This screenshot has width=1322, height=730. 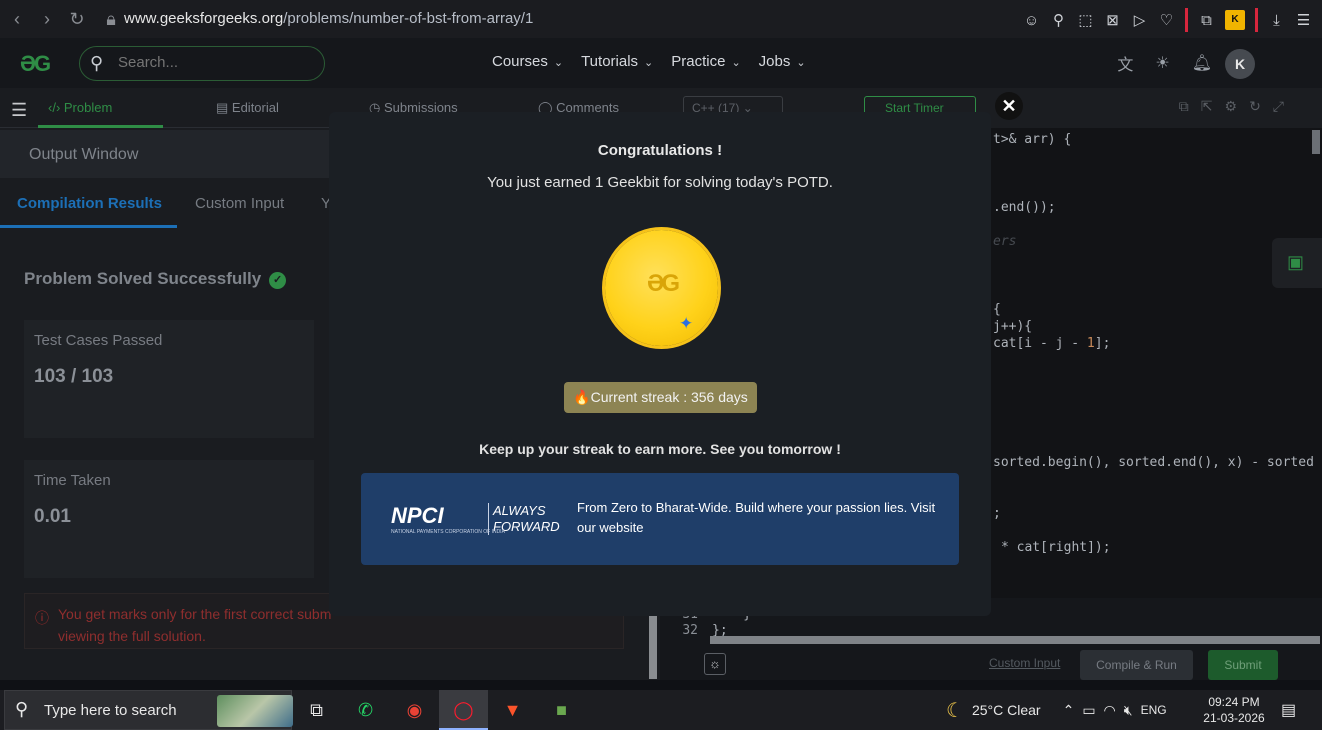 I want to click on shield-icon: ⊠, so click(x=1112, y=20).